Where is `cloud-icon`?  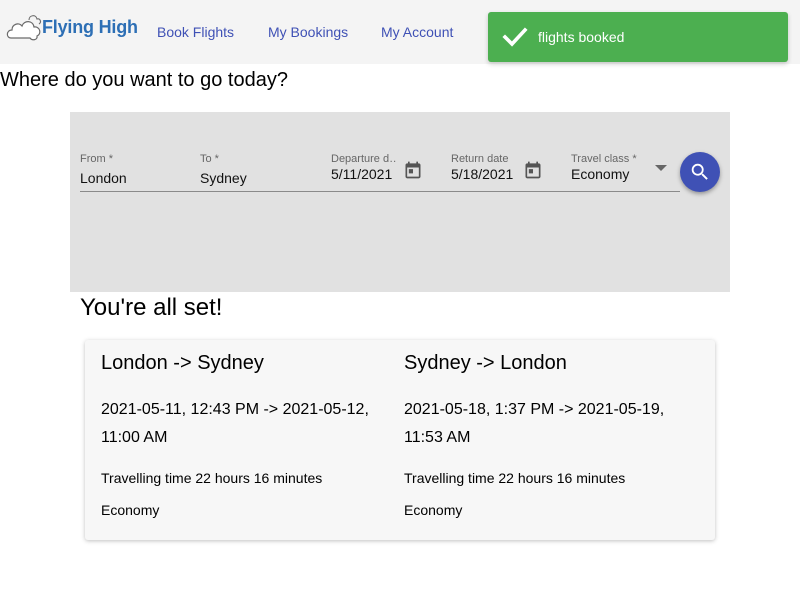
cloud-icon is located at coordinates (24, 28).